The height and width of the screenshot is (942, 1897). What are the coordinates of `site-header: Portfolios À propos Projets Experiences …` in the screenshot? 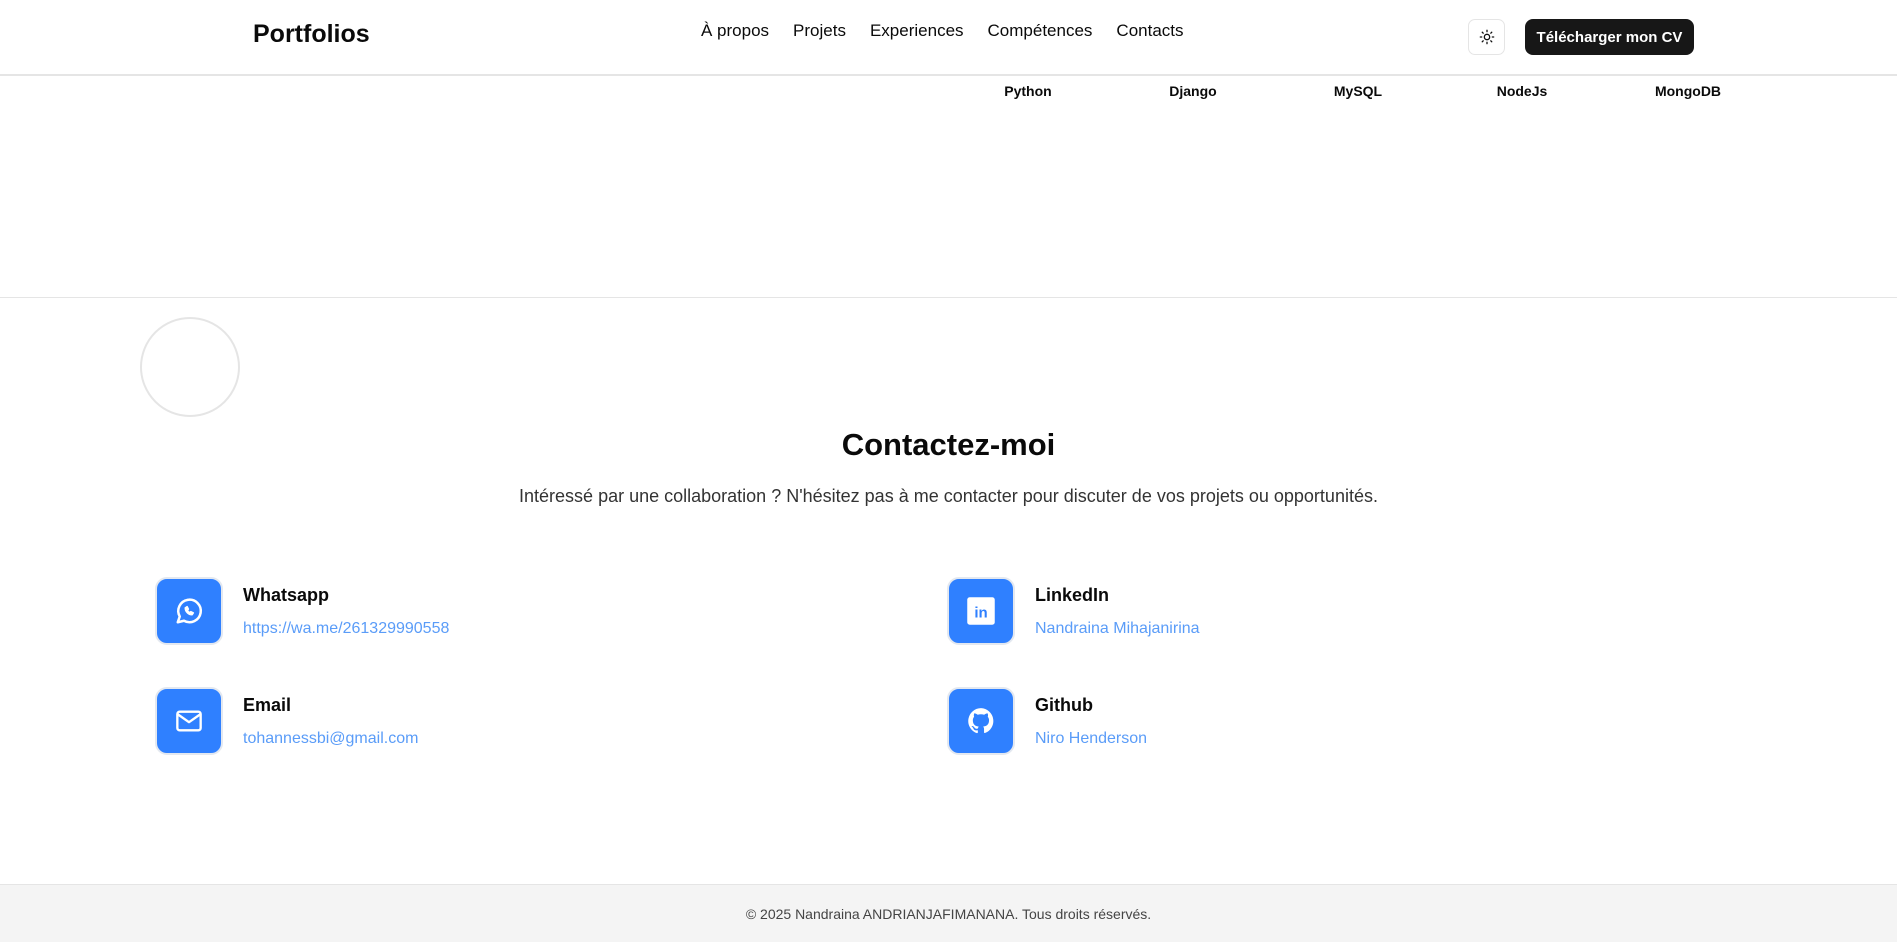 It's located at (948, 38).